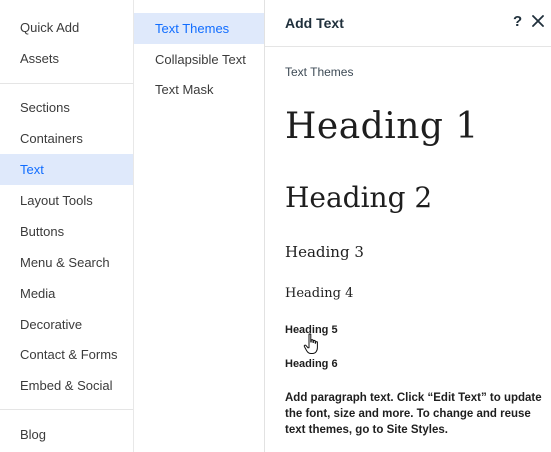  What do you see at coordinates (199, 89) in the screenshot?
I see `sub-item-text-mask: Text Mask` at bounding box center [199, 89].